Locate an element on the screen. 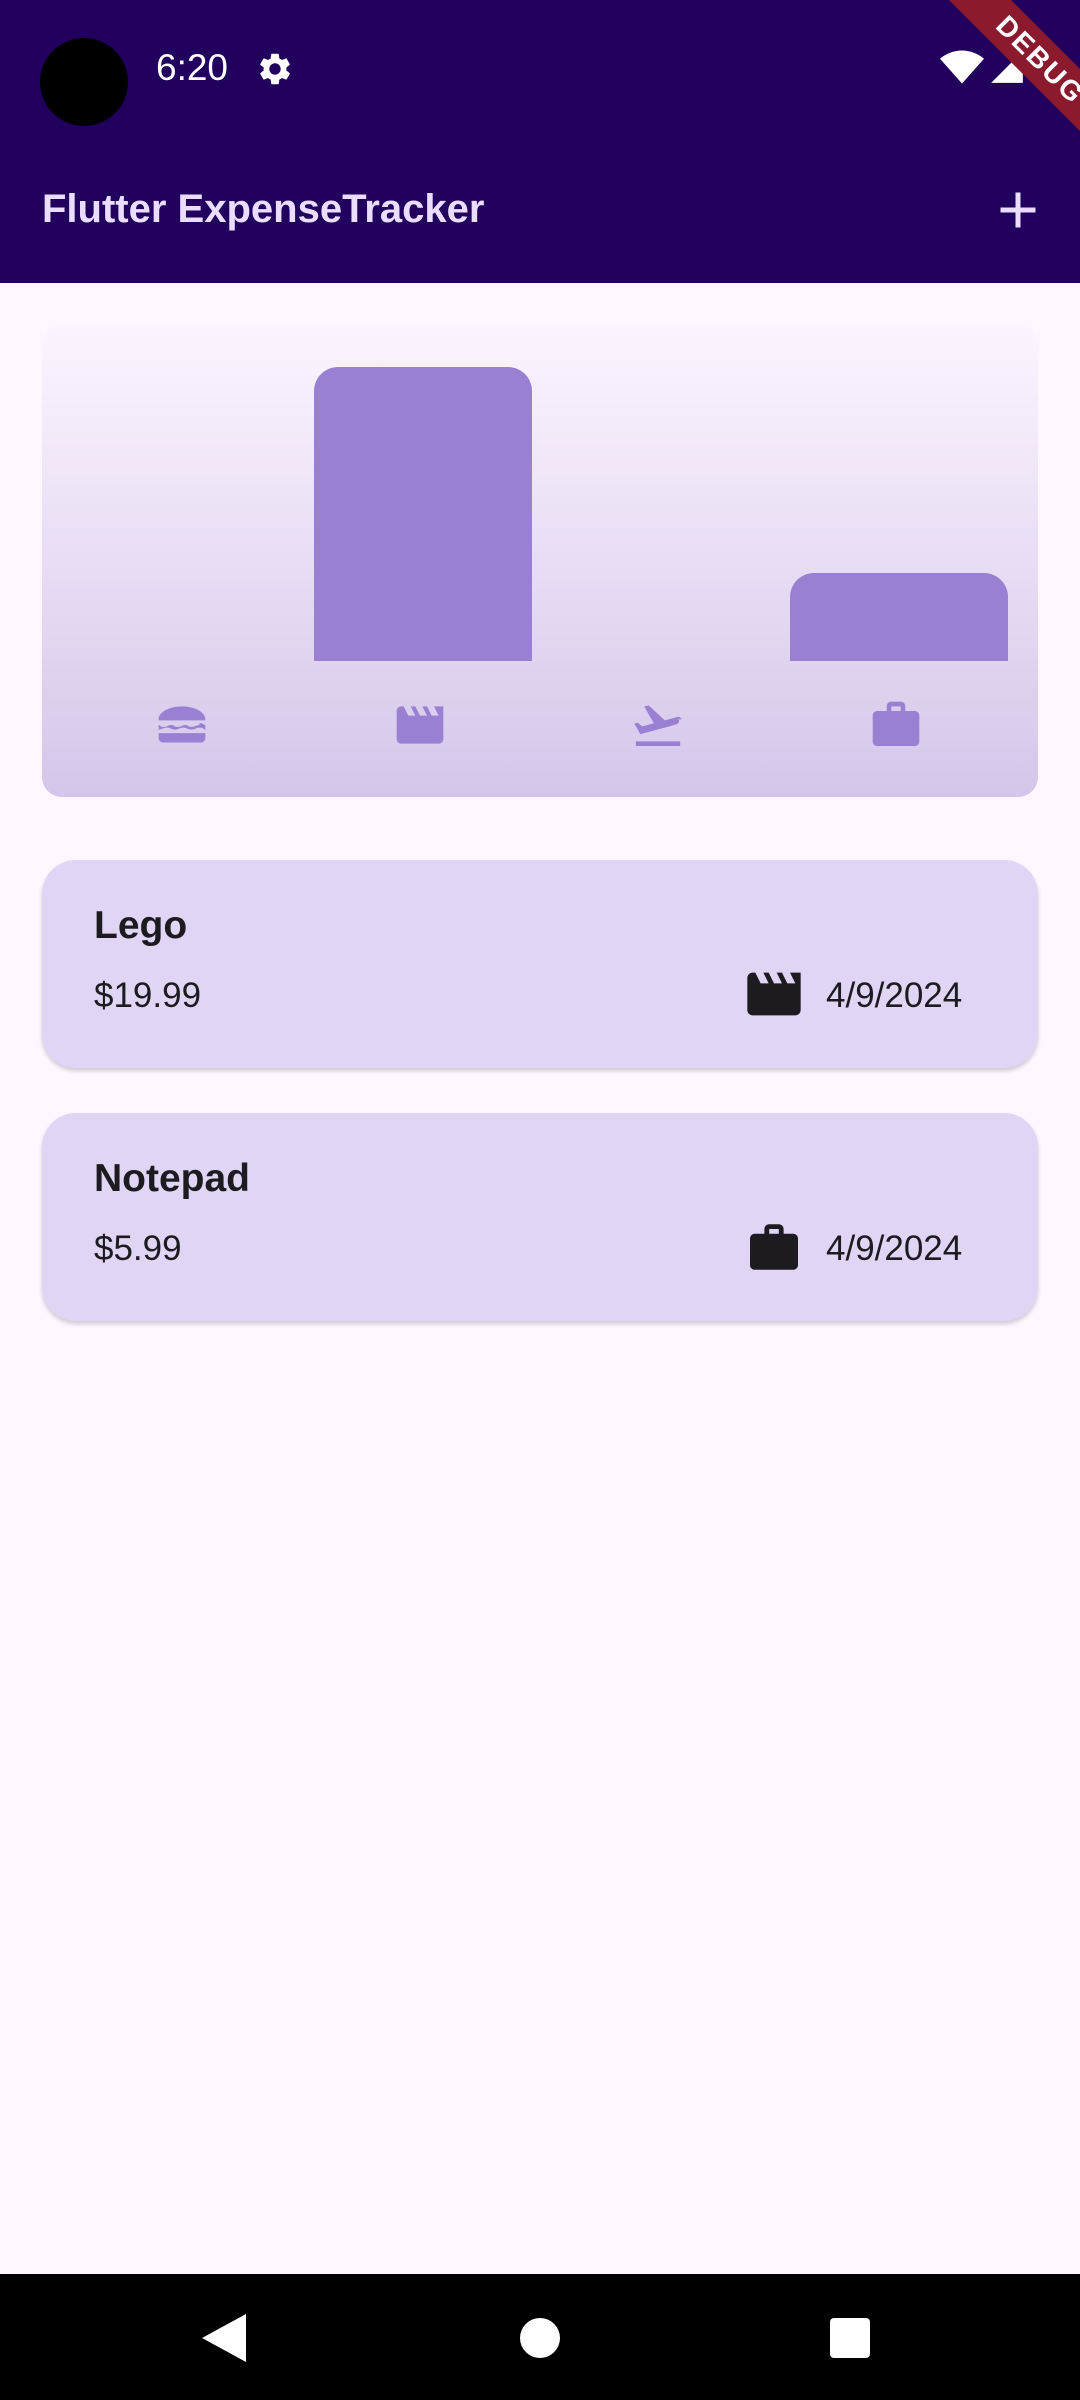 Image resolution: width=1080 pixels, height=2400 pixels. gear-icon is located at coordinates (275, 69).